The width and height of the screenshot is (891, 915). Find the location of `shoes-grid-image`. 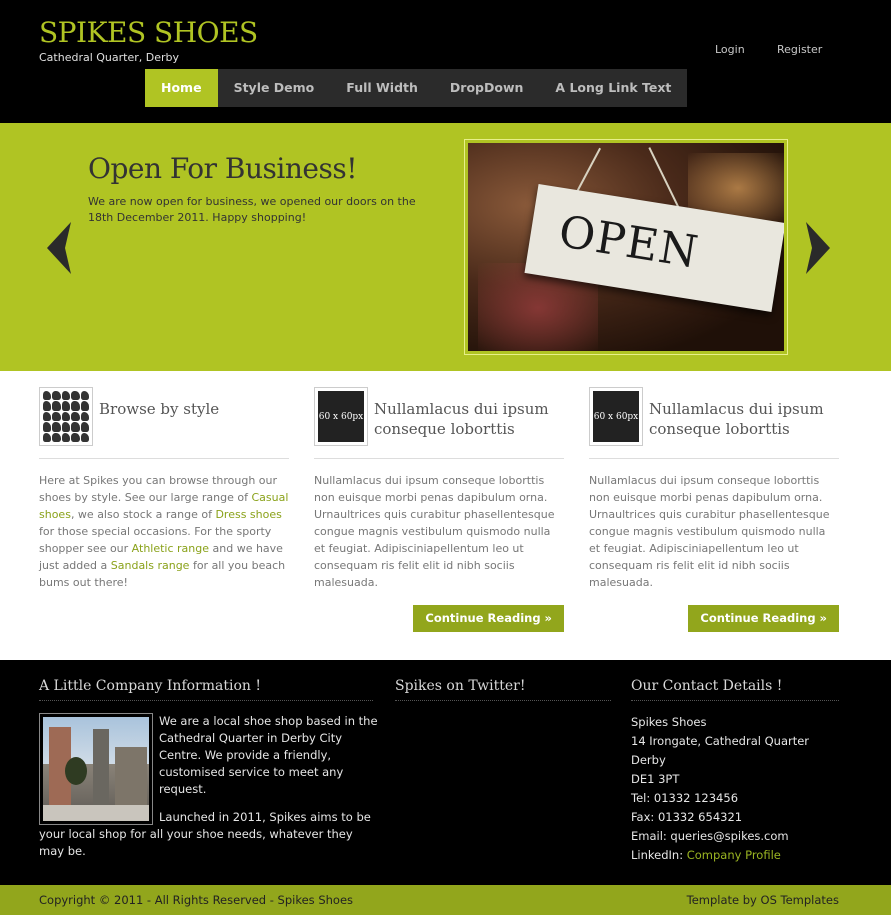

shoes-grid-image is located at coordinates (66, 416).